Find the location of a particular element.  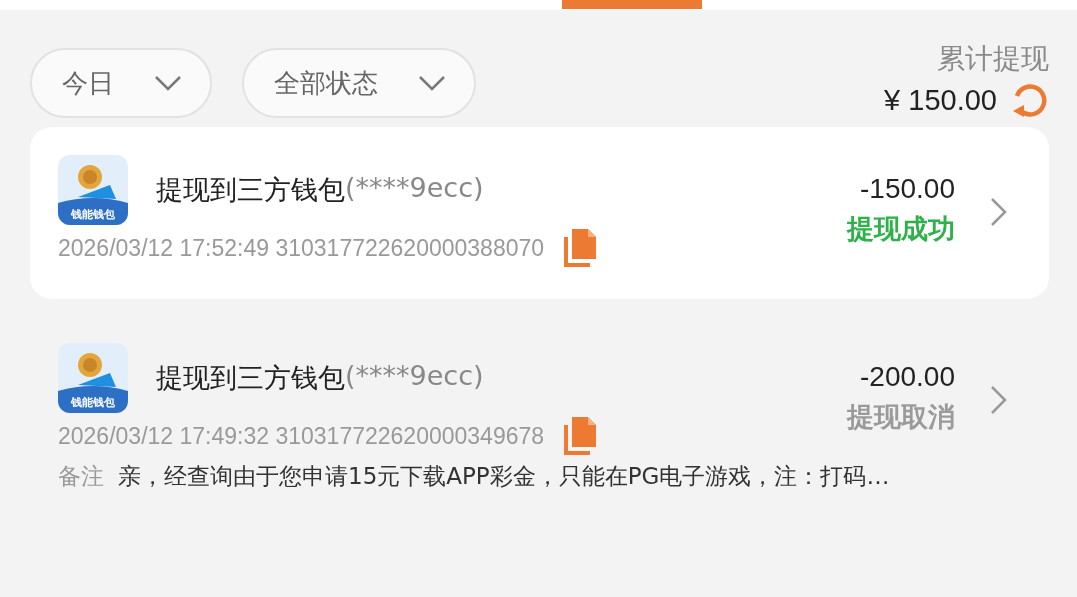

total-withdrawal-label: 累计提现 is located at coordinates (993, 59).